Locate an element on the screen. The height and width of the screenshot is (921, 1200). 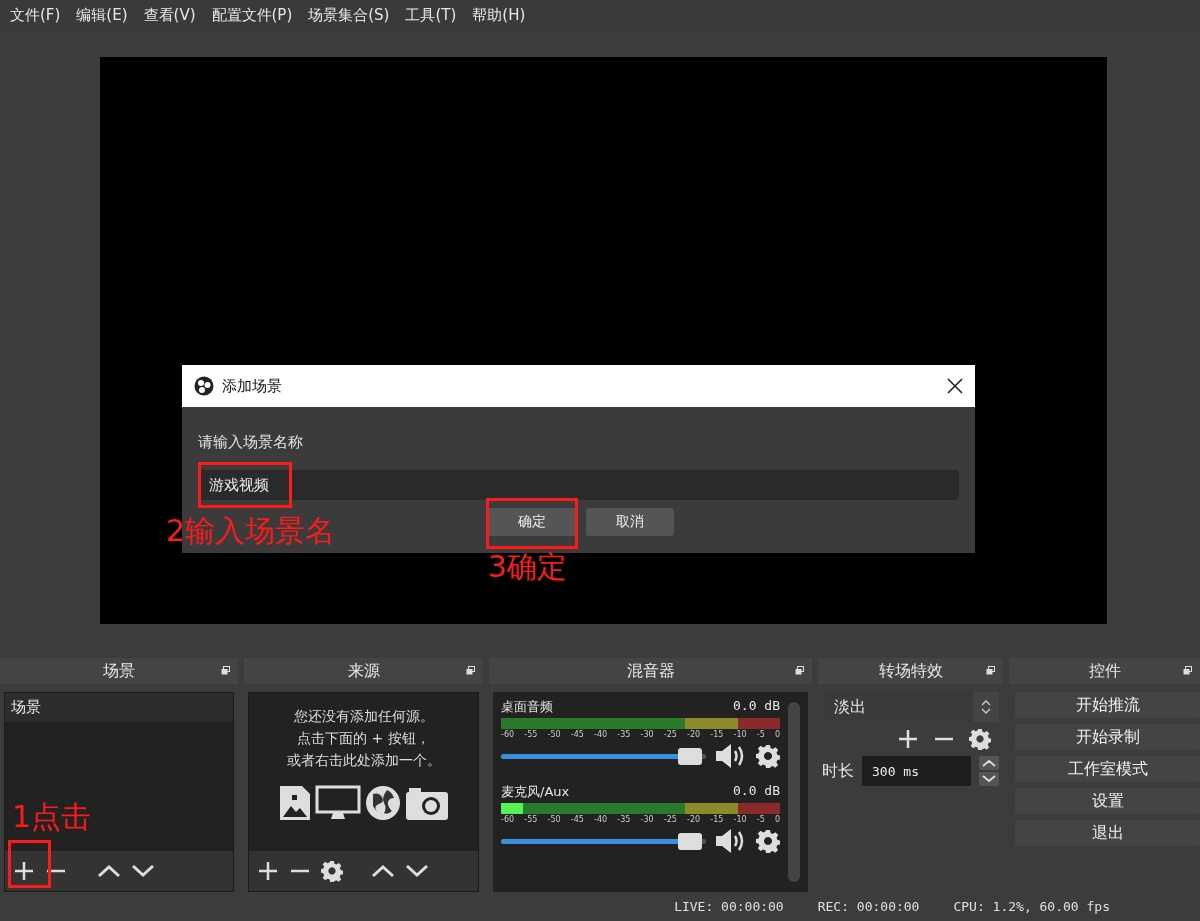
control-button: 设置 is located at coordinates (1107, 801).